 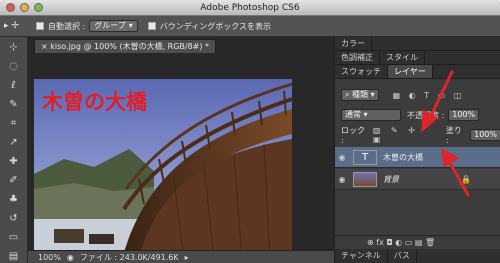 What do you see at coordinates (458, 178) in the screenshot?
I see `annotation-arrow-layer` at bounding box center [458, 178].